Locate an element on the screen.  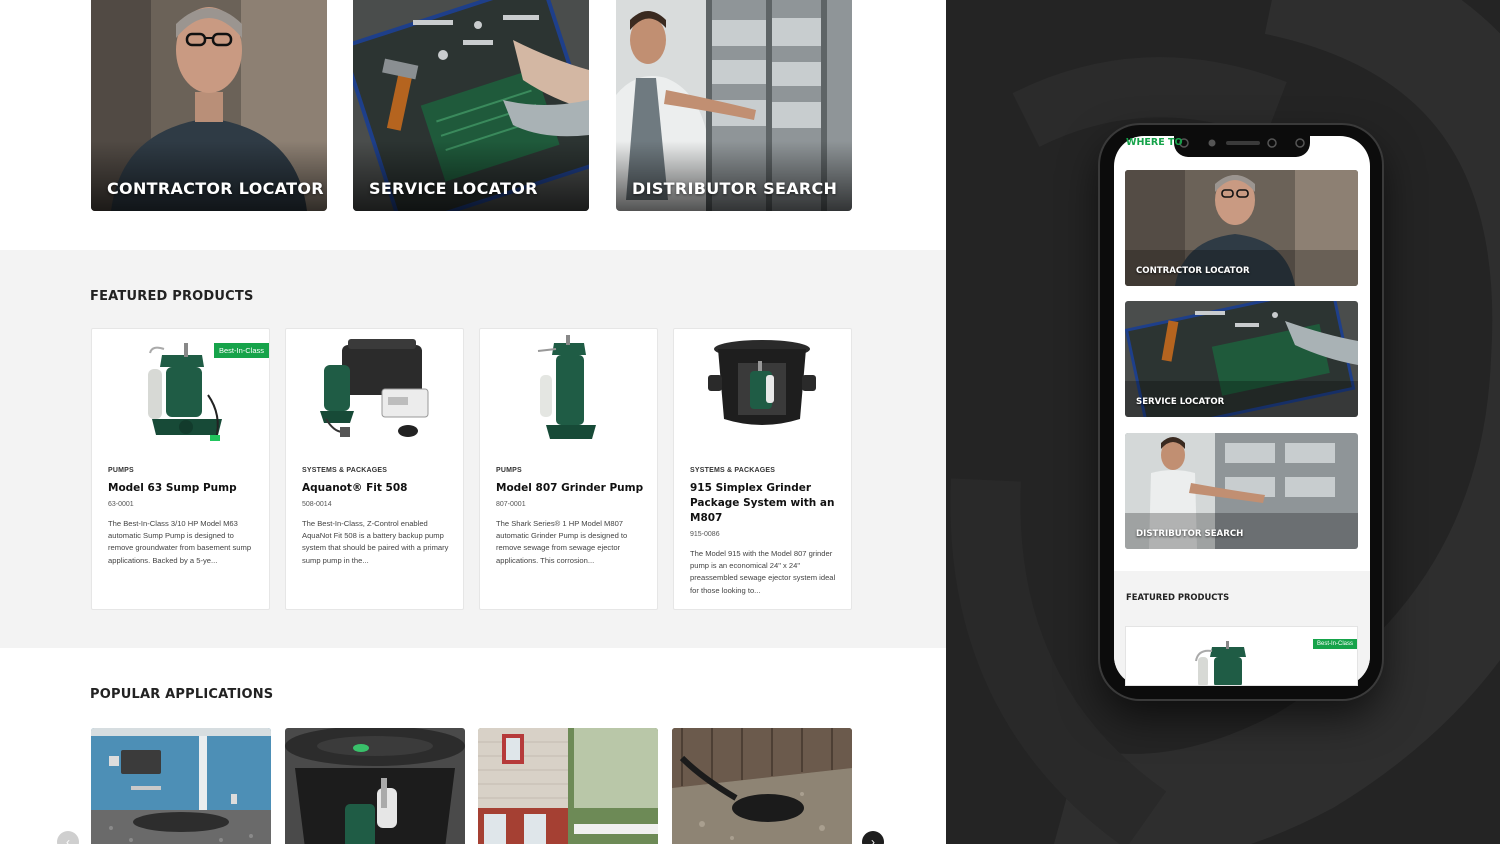
chevron-left-icon: ‹ is located at coordinates (68, 839).